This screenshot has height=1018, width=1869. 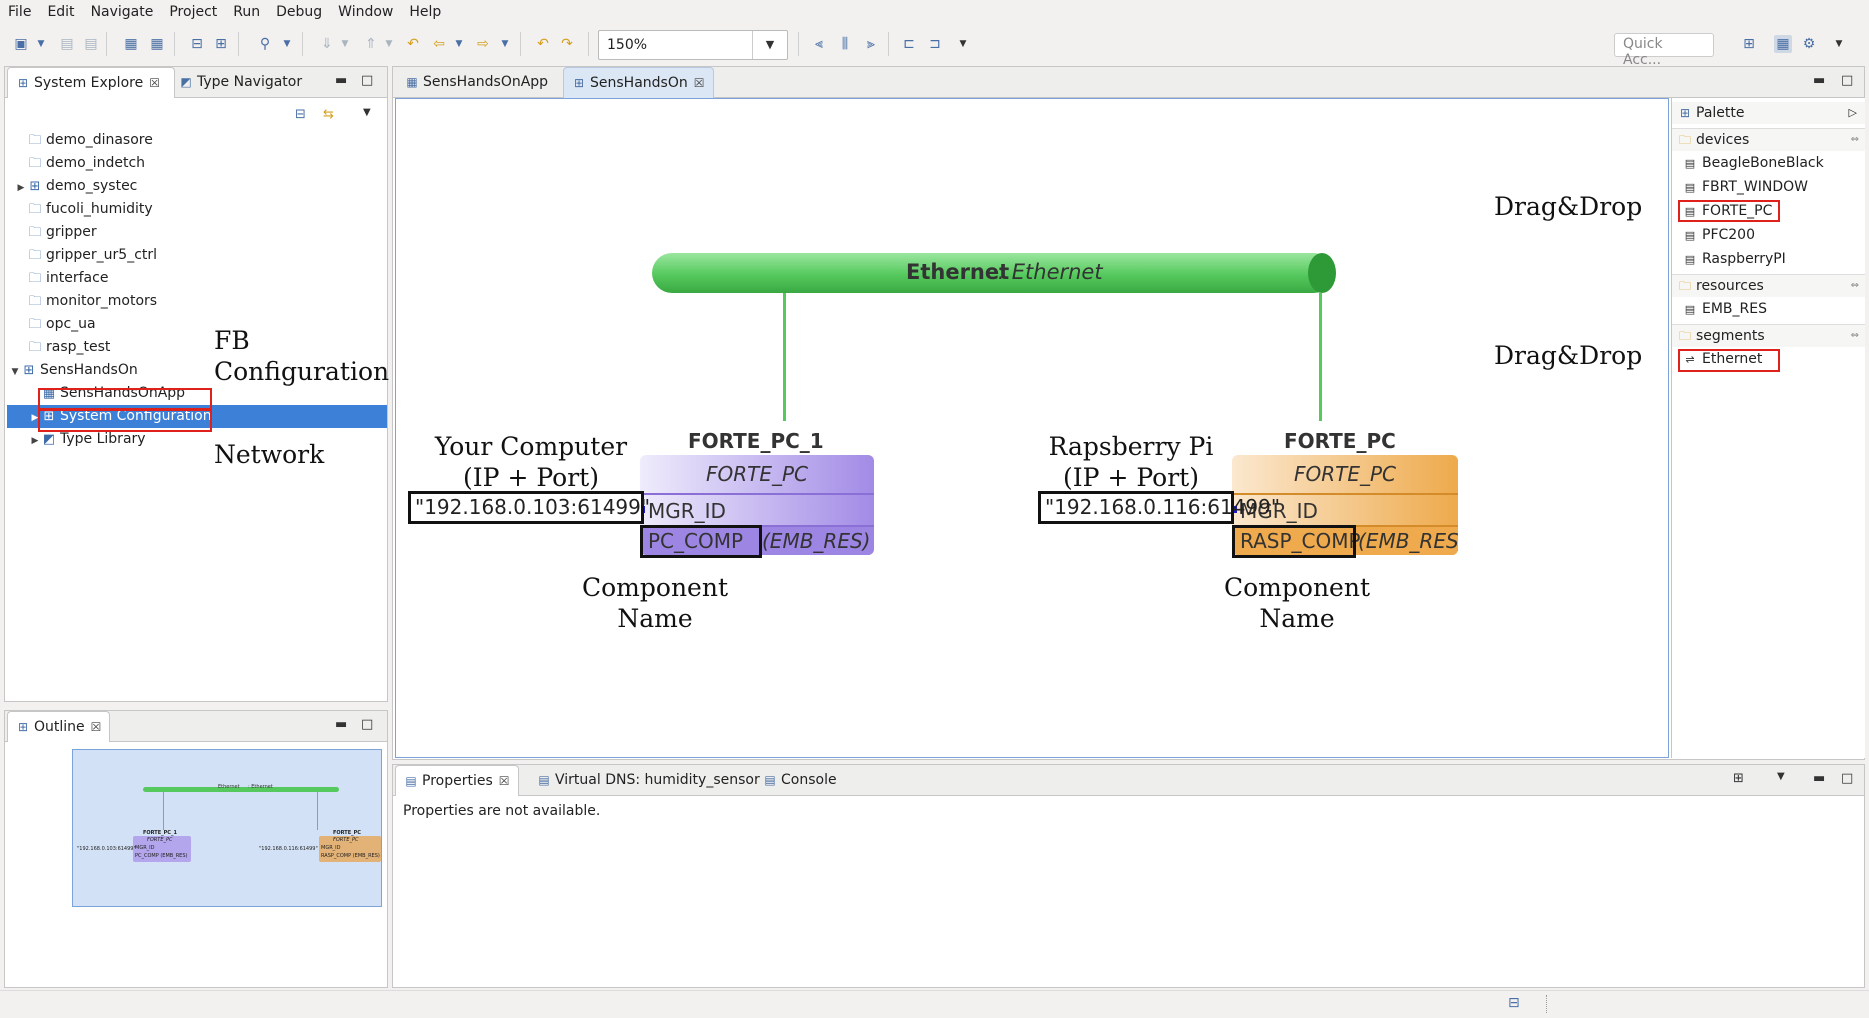 I want to click on prev-annotation-icon: ⇑, so click(x=371, y=44).